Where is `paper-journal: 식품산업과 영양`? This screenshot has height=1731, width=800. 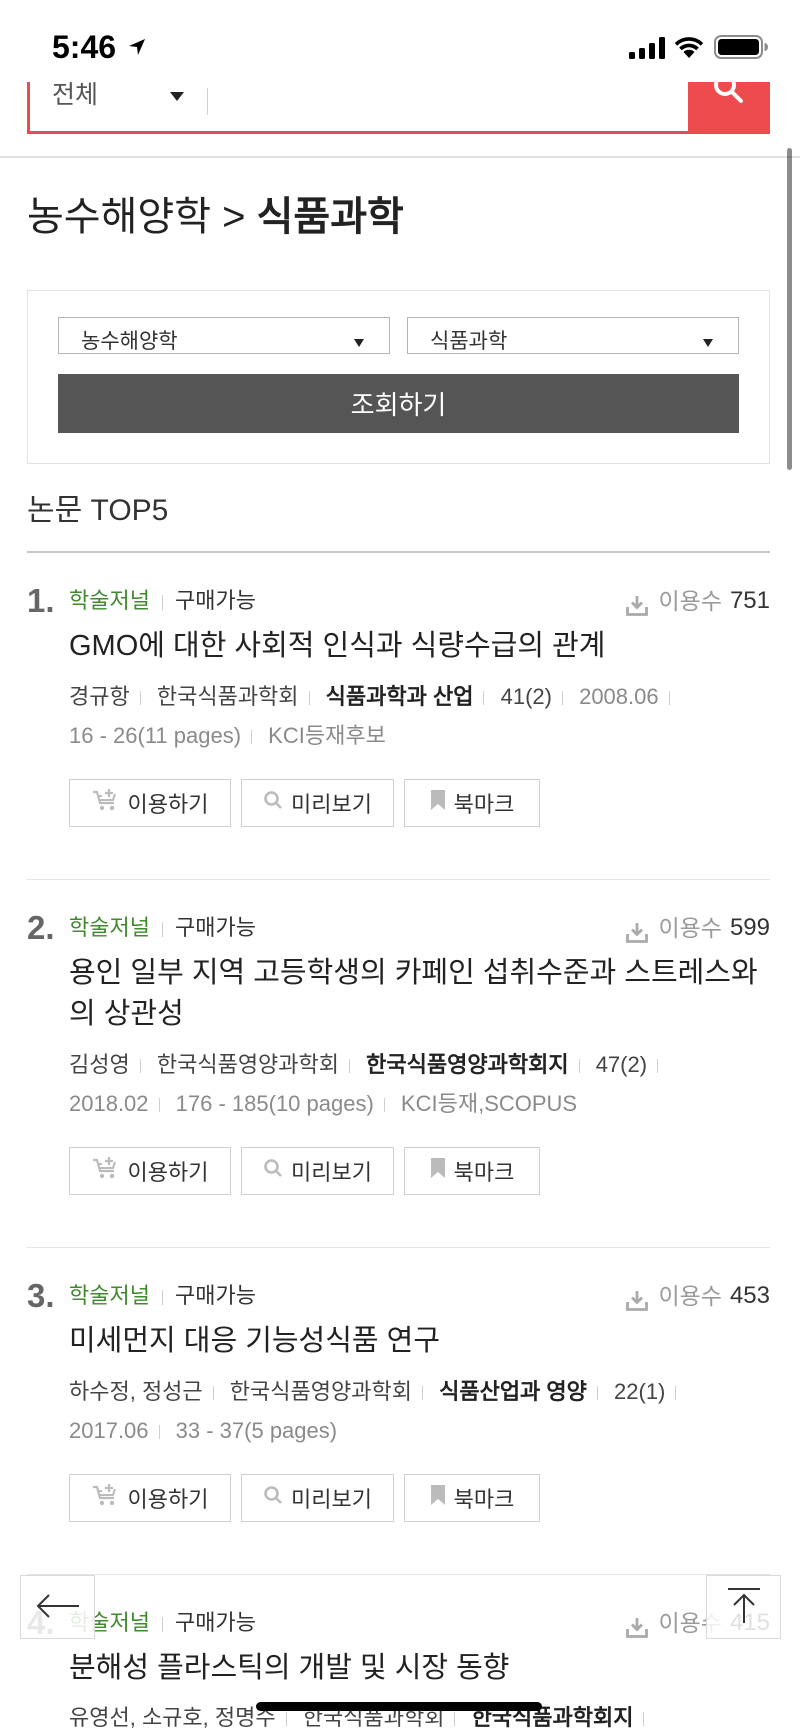
paper-journal: 식품산업과 영양 is located at coordinates (523, 1391).